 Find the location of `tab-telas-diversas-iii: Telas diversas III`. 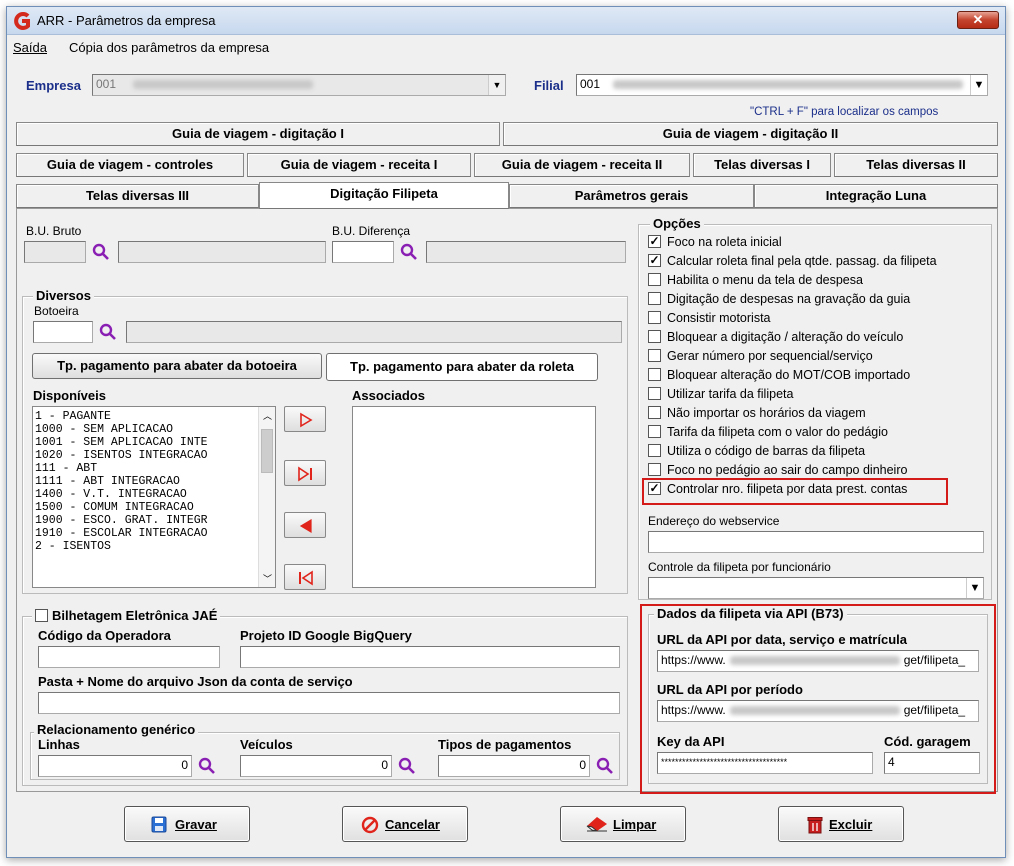

tab-telas-diversas-iii: Telas diversas III is located at coordinates (137, 196).